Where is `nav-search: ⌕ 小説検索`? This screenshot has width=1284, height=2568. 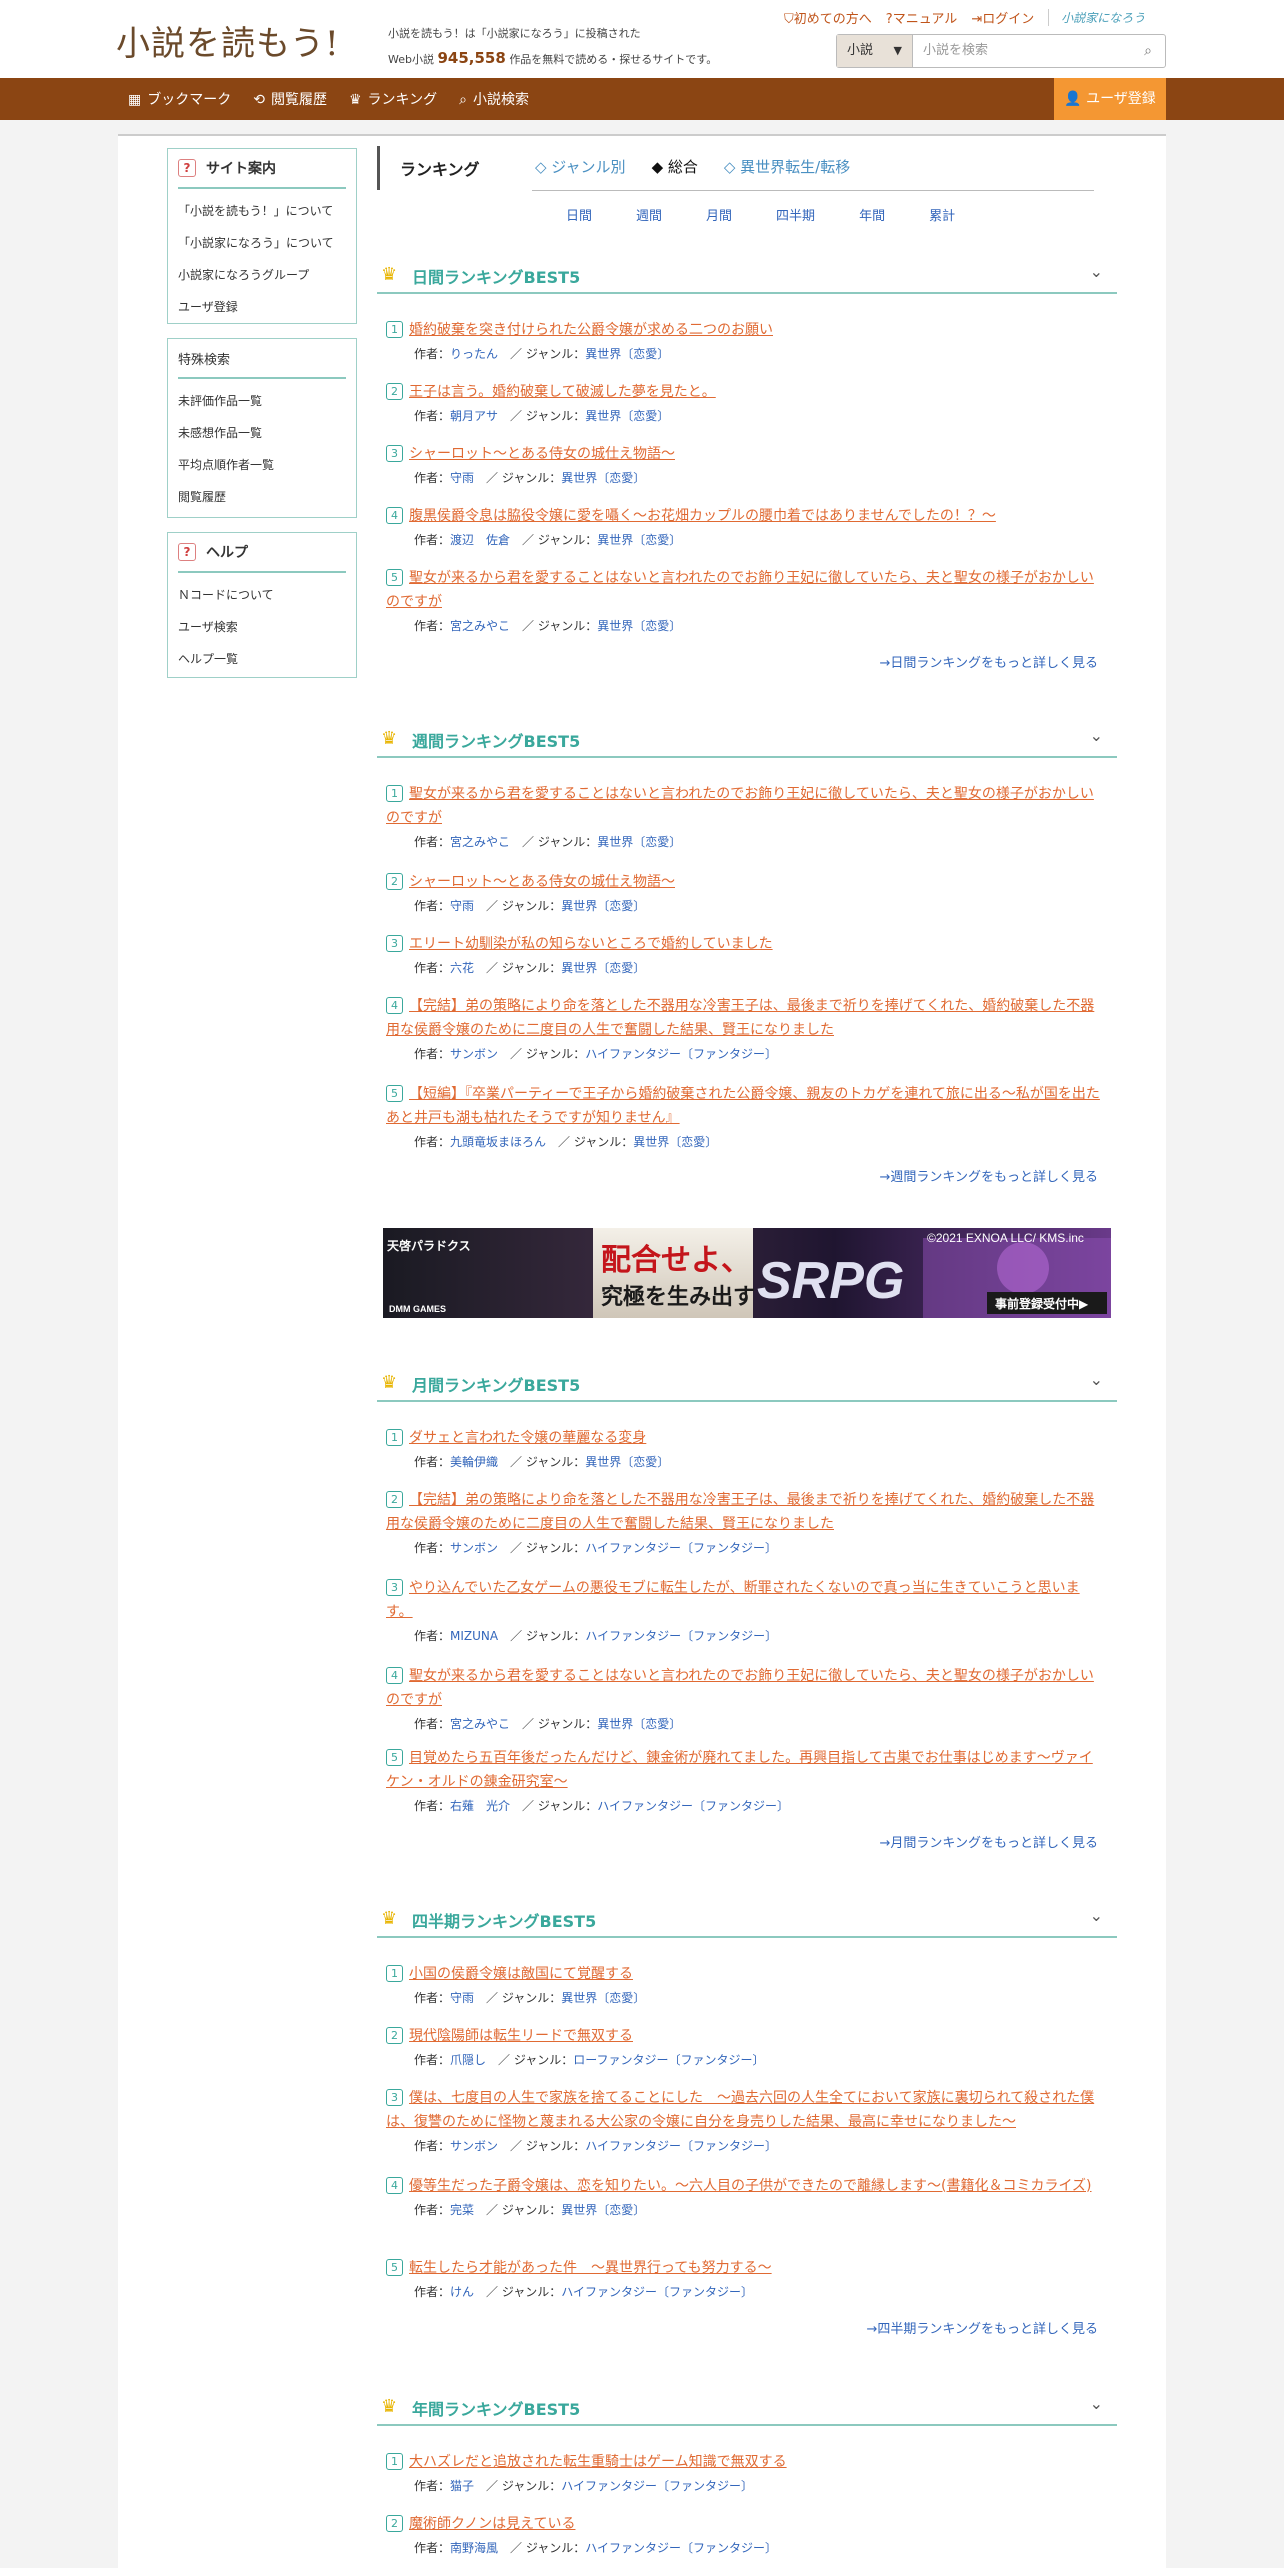 nav-search: ⌕ 小説検索 is located at coordinates (494, 99).